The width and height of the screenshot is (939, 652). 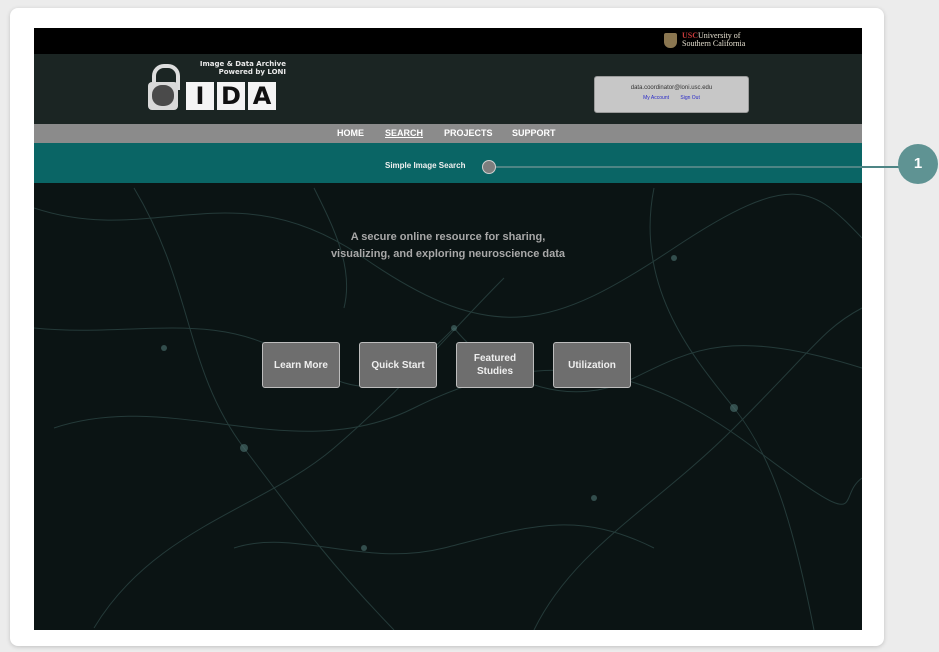 What do you see at coordinates (448, 237) in the screenshot?
I see `tagline-line1: A secure online resource for sharing,` at bounding box center [448, 237].